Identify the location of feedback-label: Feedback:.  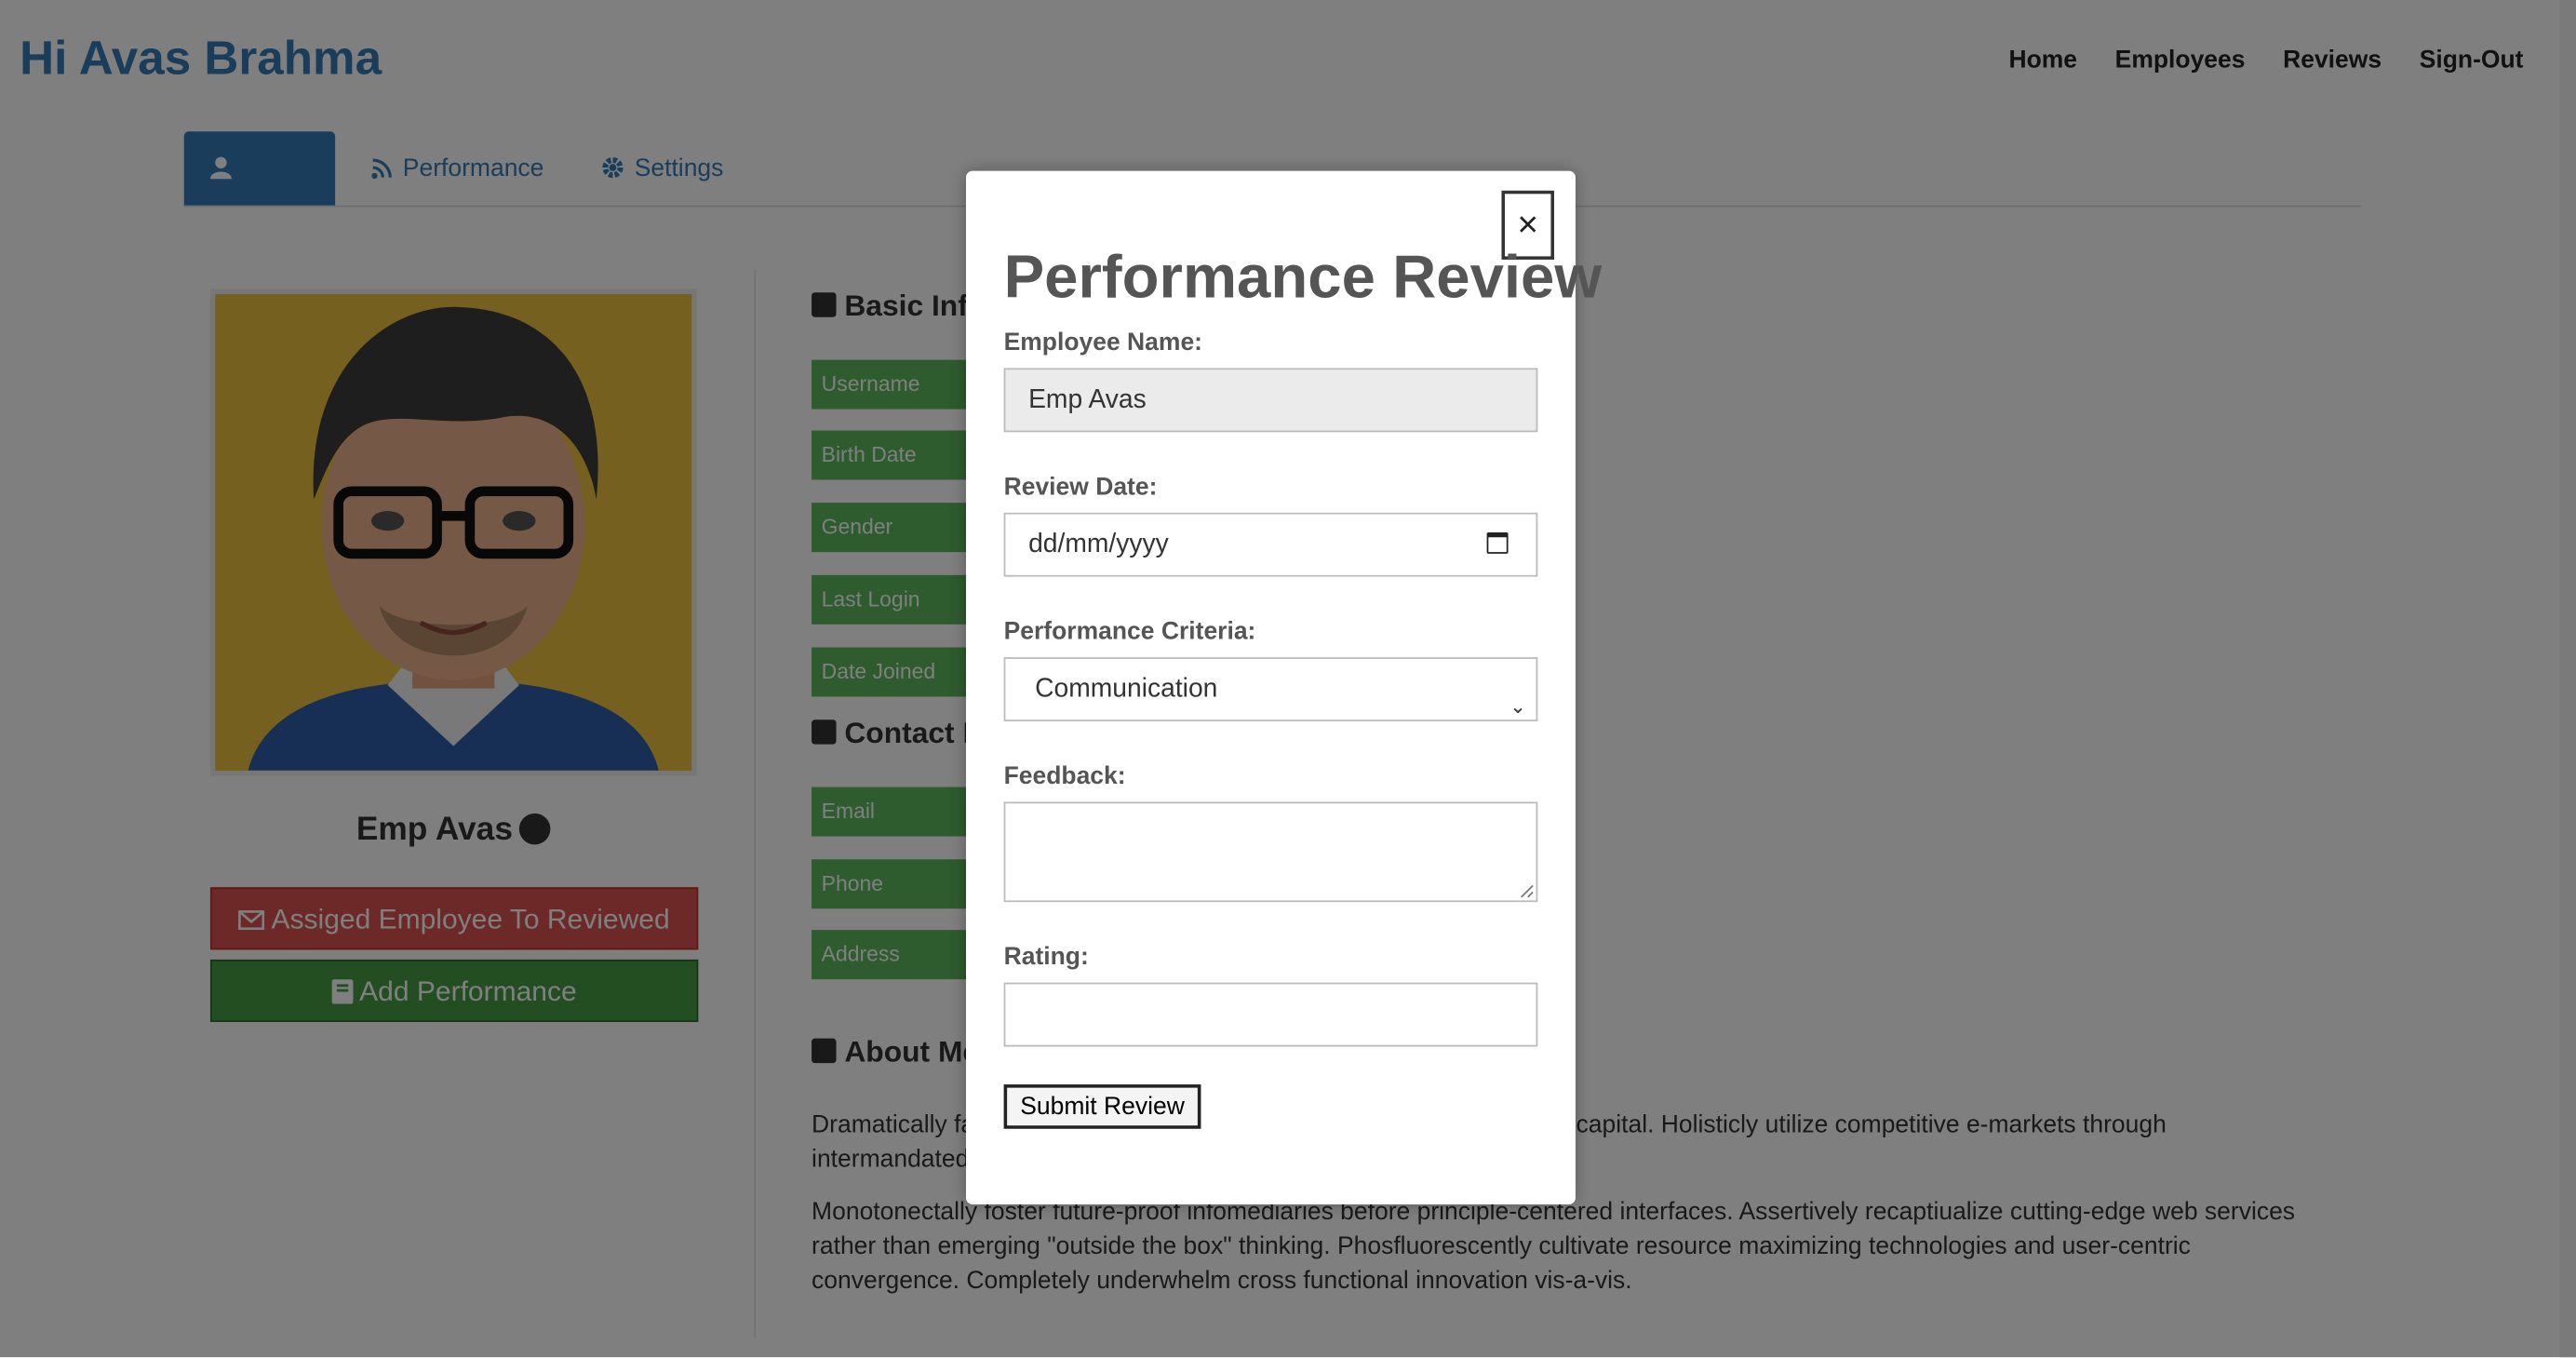
(1064, 776).